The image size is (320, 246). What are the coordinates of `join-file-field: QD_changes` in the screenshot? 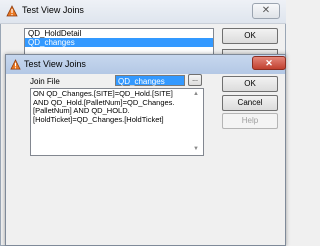 It's located at (150, 80).